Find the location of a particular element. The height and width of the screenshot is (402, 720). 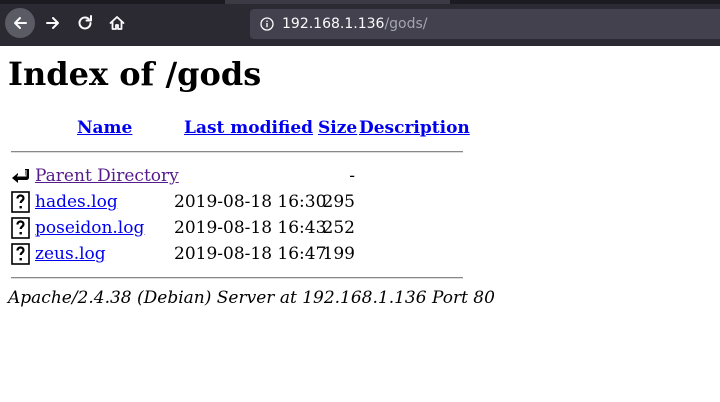

column-header-last-modified: Last modified is located at coordinates (248, 128).